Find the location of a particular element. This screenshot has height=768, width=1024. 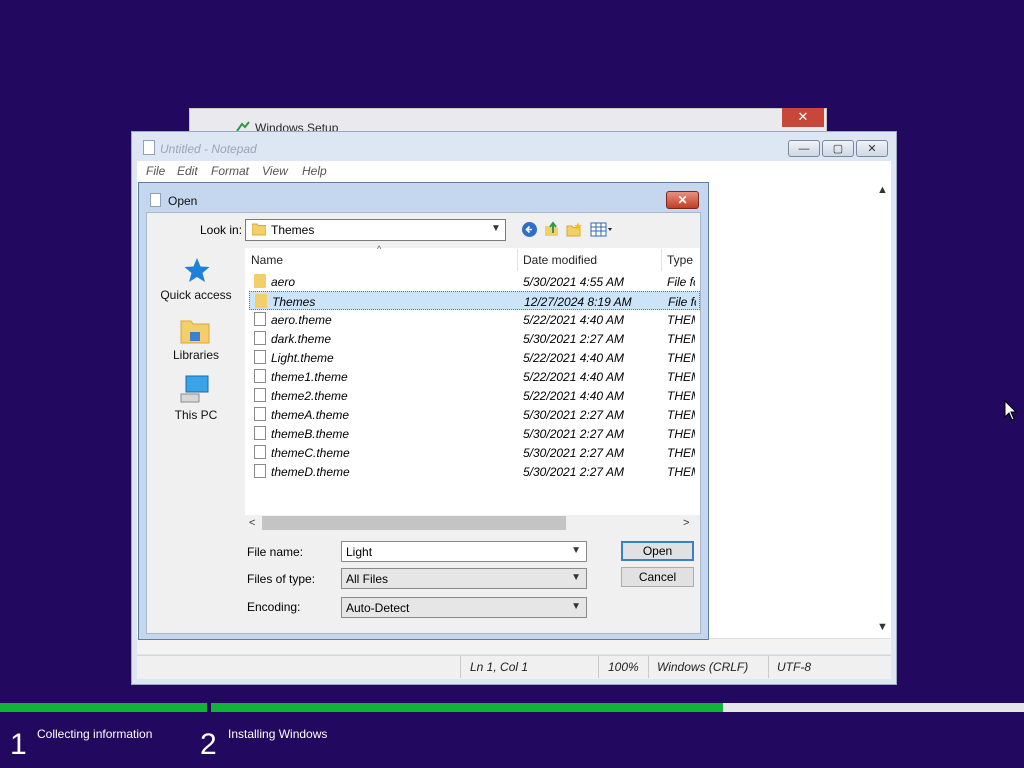

minimize-icon: — is located at coordinates (804, 148).